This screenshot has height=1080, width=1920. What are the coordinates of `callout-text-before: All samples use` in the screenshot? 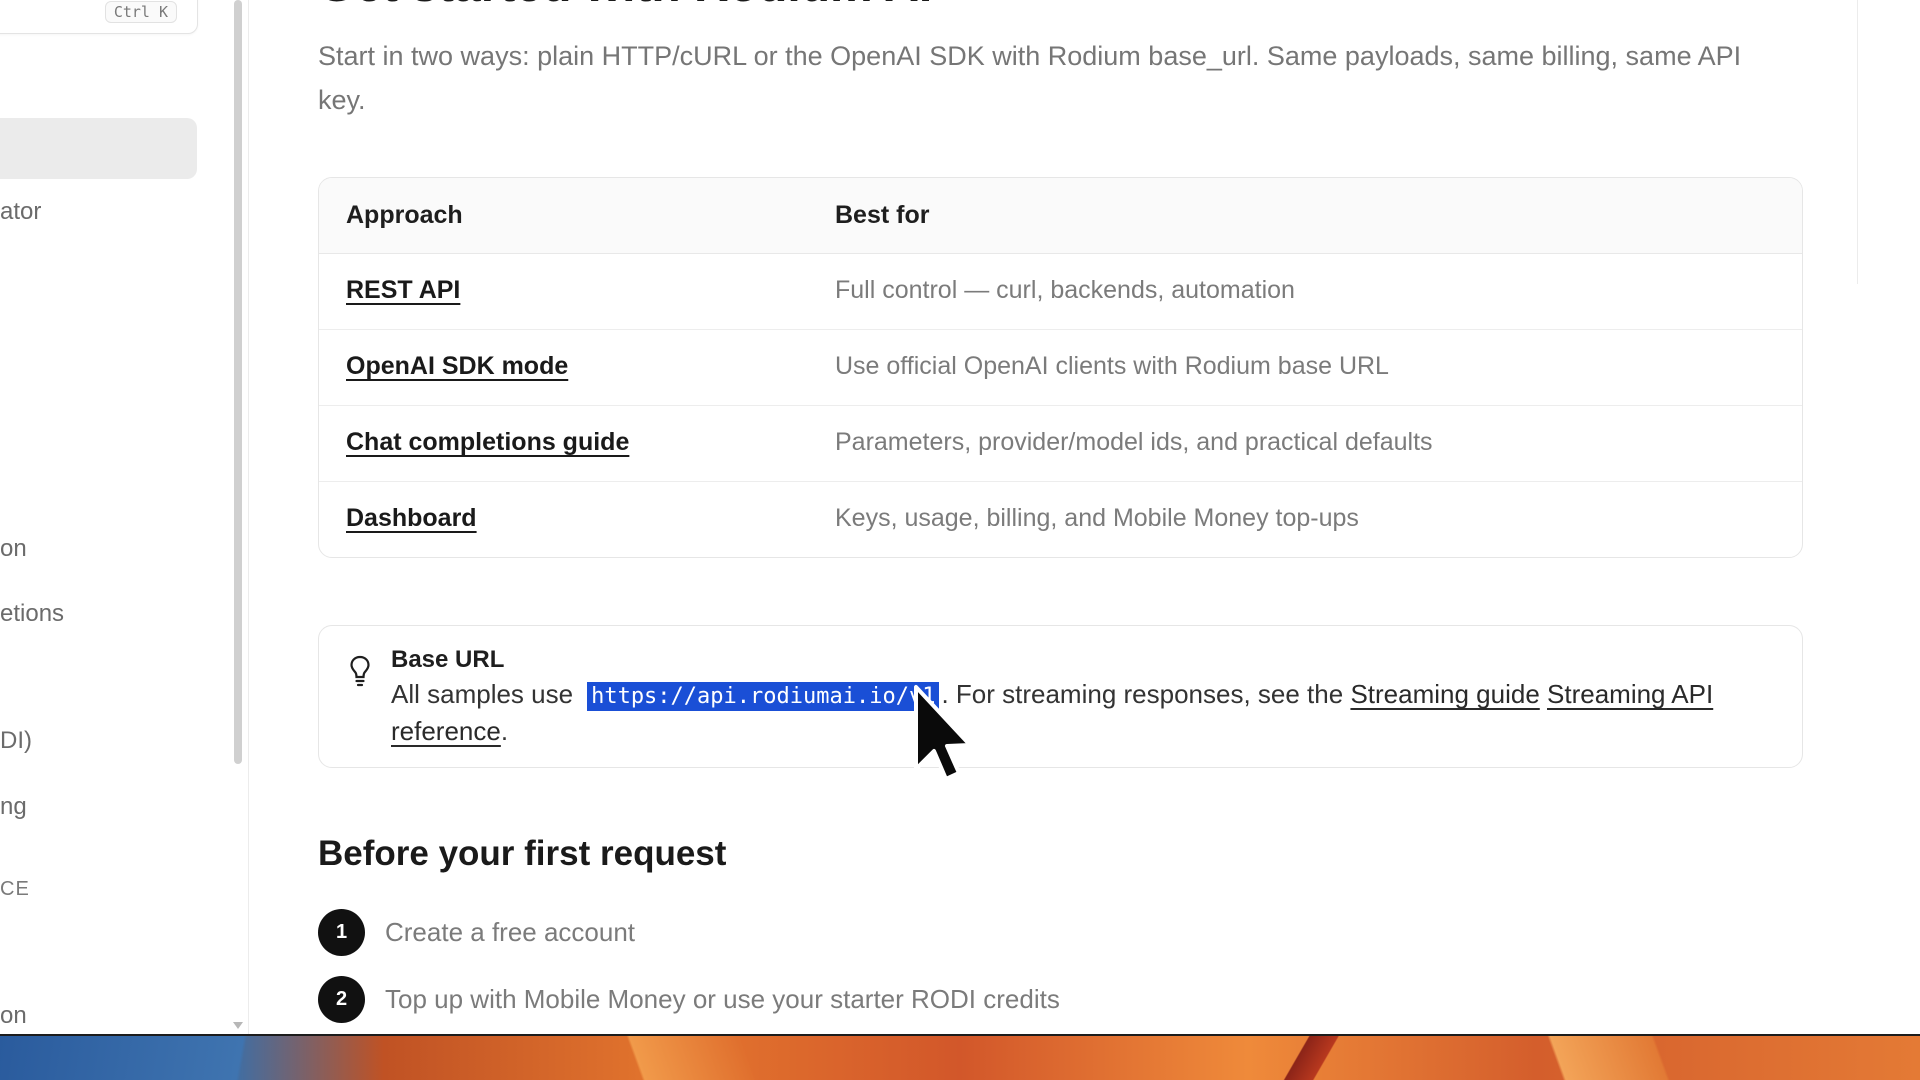 It's located at (482, 694).